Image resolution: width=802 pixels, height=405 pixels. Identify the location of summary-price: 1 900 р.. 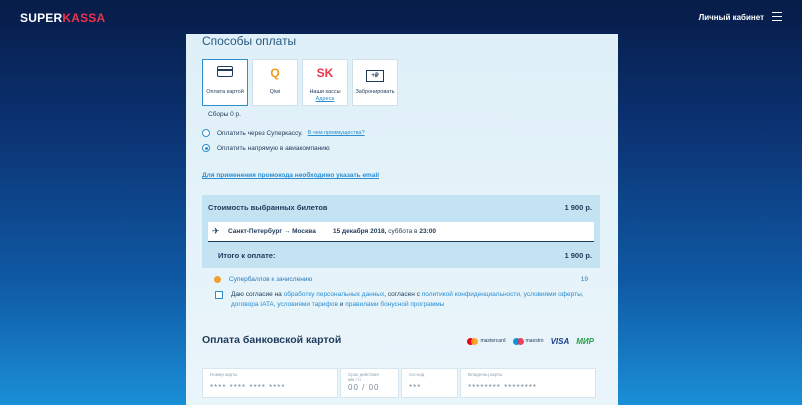
(578, 207).